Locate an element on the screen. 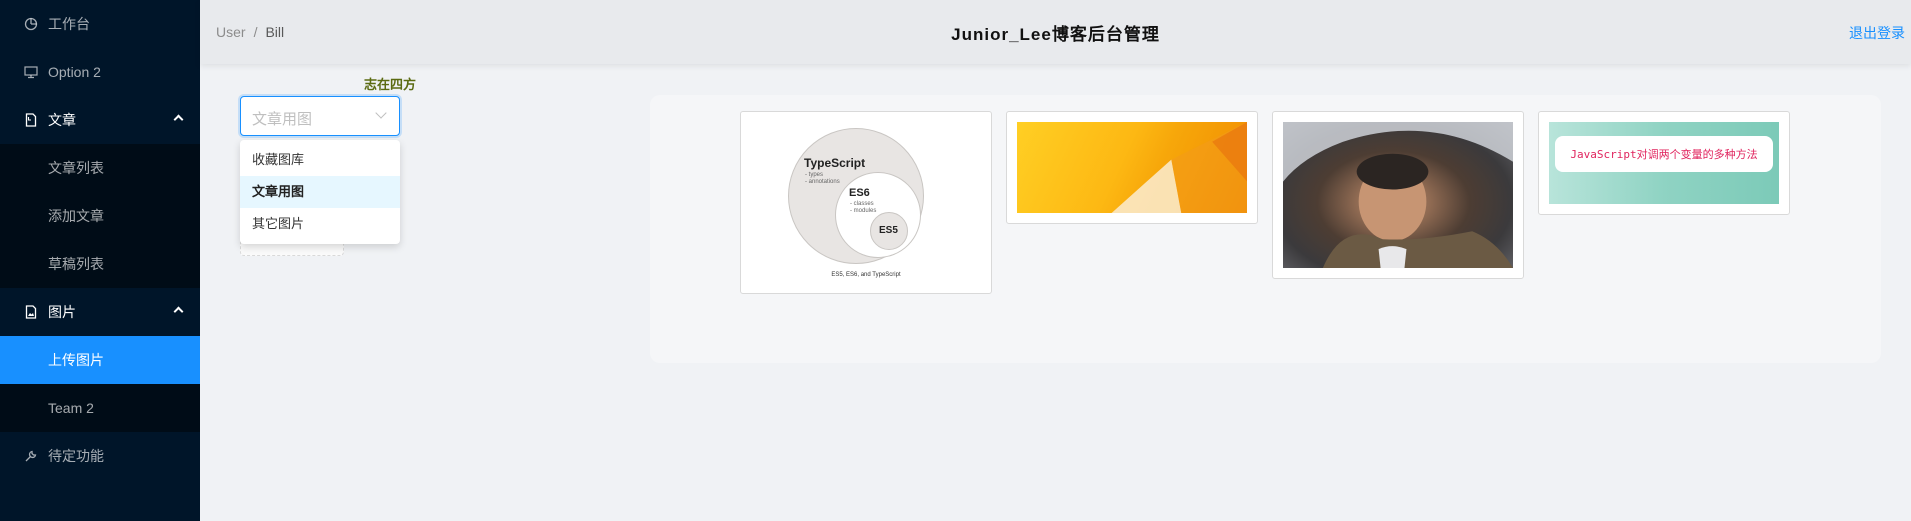 Image resolution: width=1911 pixels, height=521 pixels. select-value: 文章用图 is located at coordinates (282, 119).